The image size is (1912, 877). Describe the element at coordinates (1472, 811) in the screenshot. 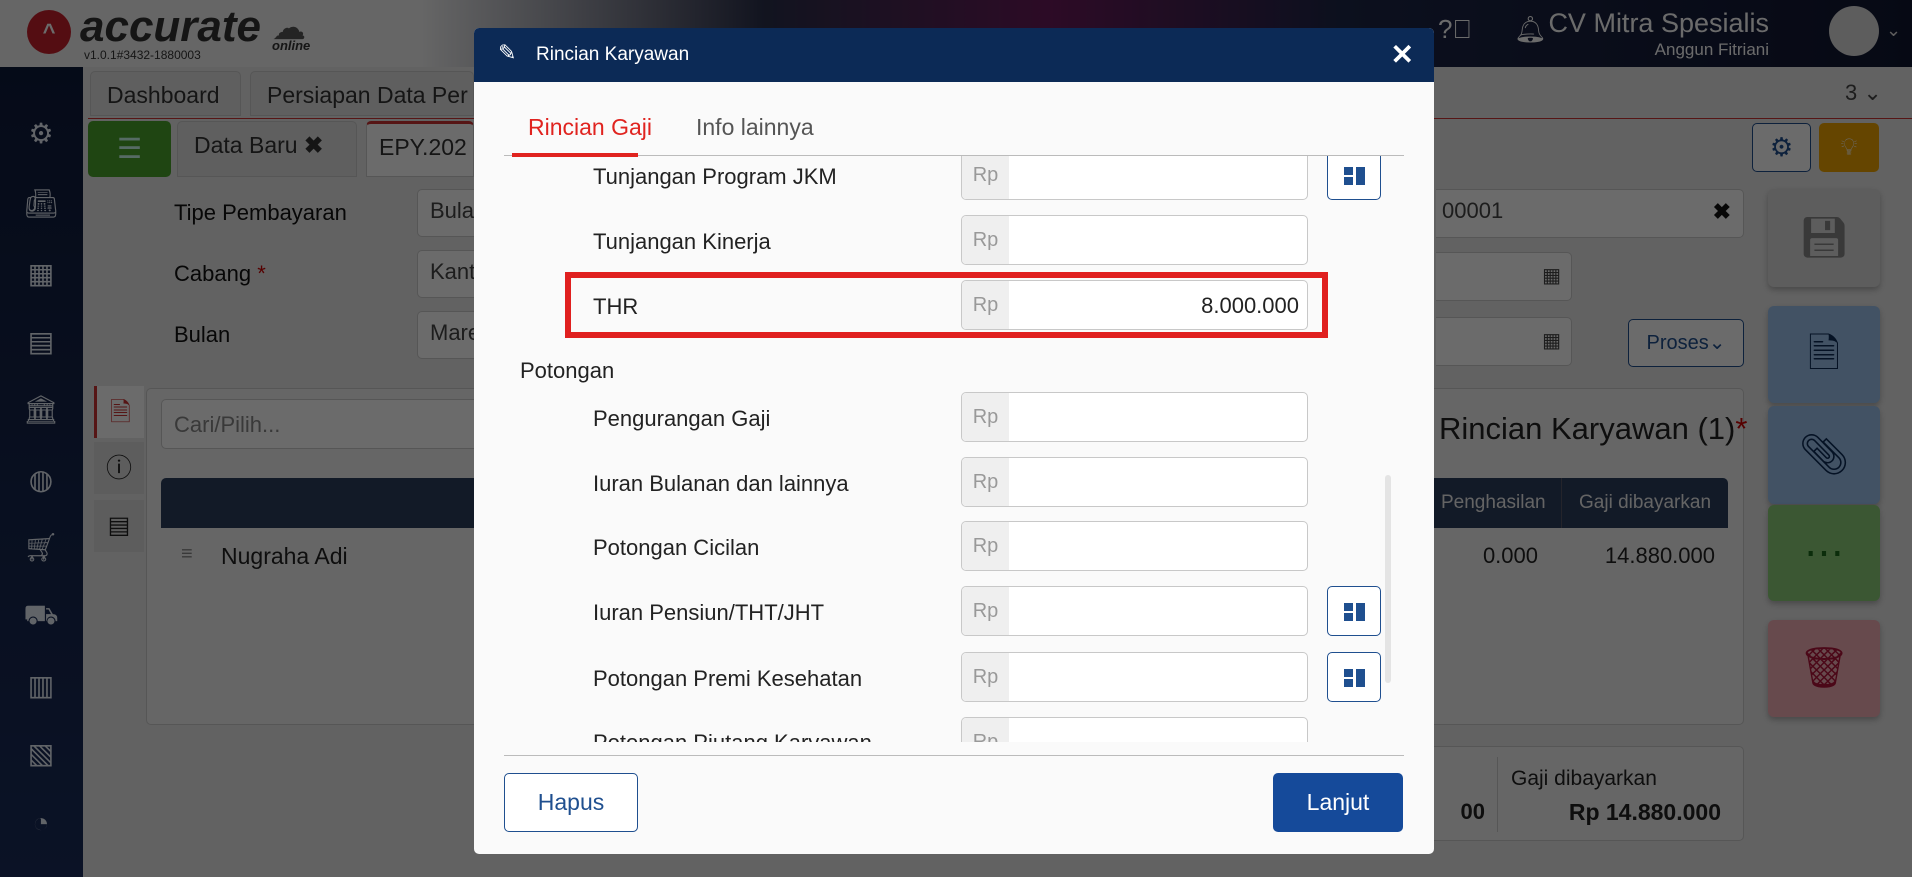

I see `summary-left-value: 00` at that location.